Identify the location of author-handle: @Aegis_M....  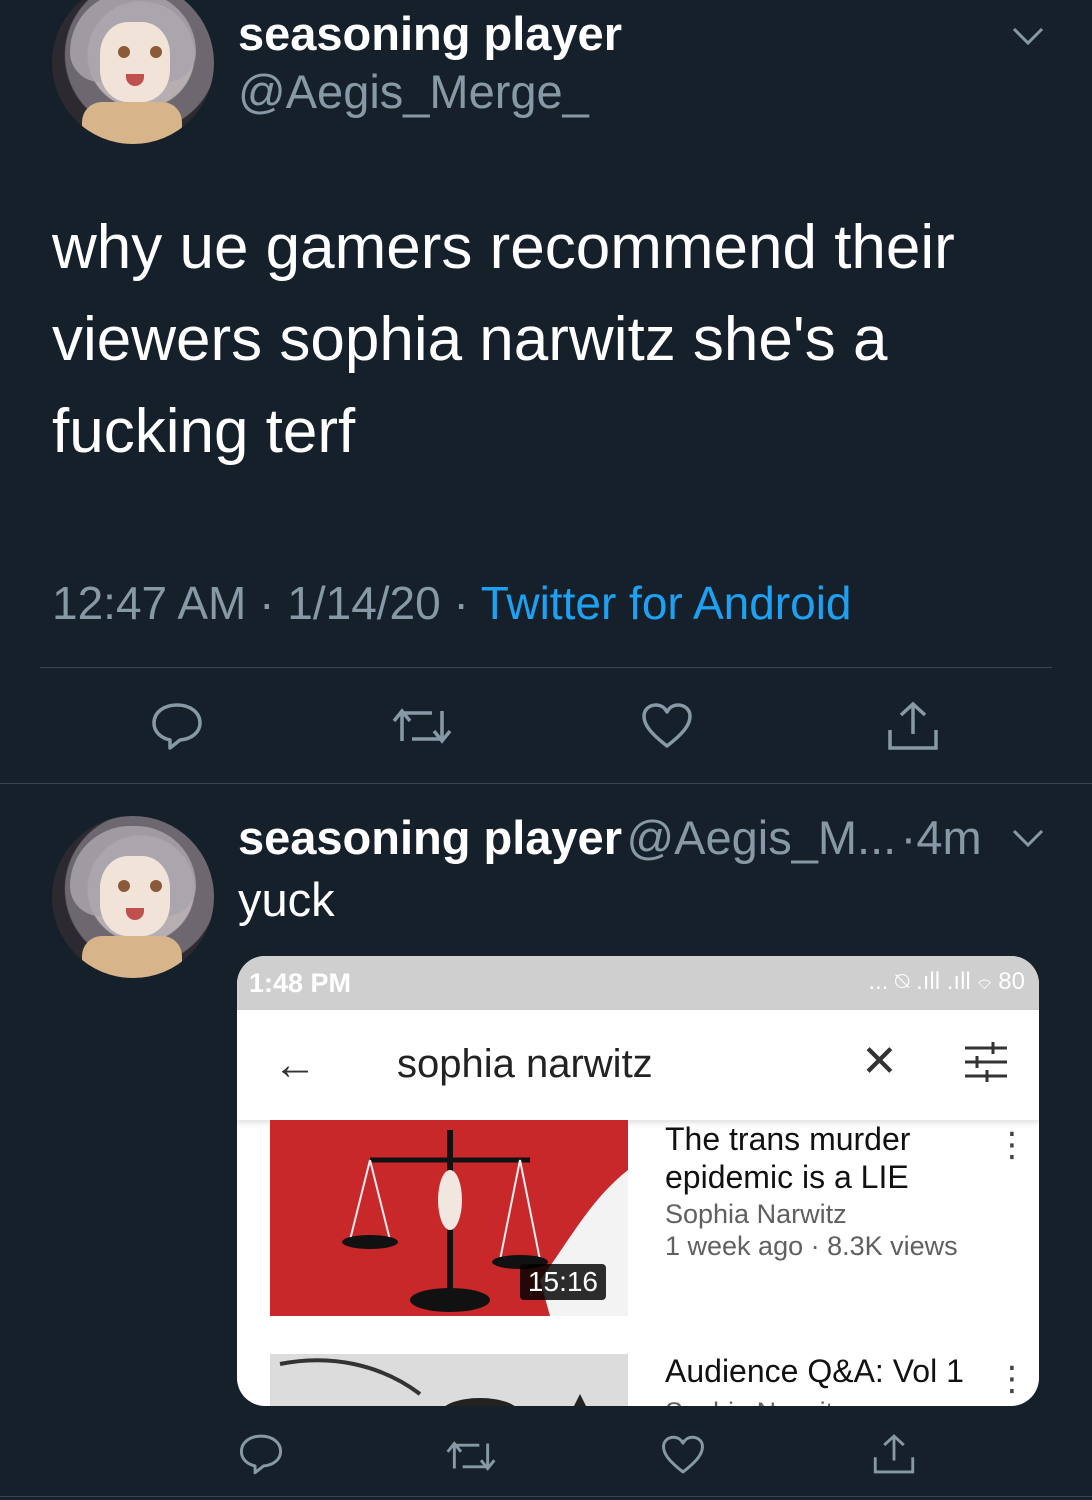
(761, 837).